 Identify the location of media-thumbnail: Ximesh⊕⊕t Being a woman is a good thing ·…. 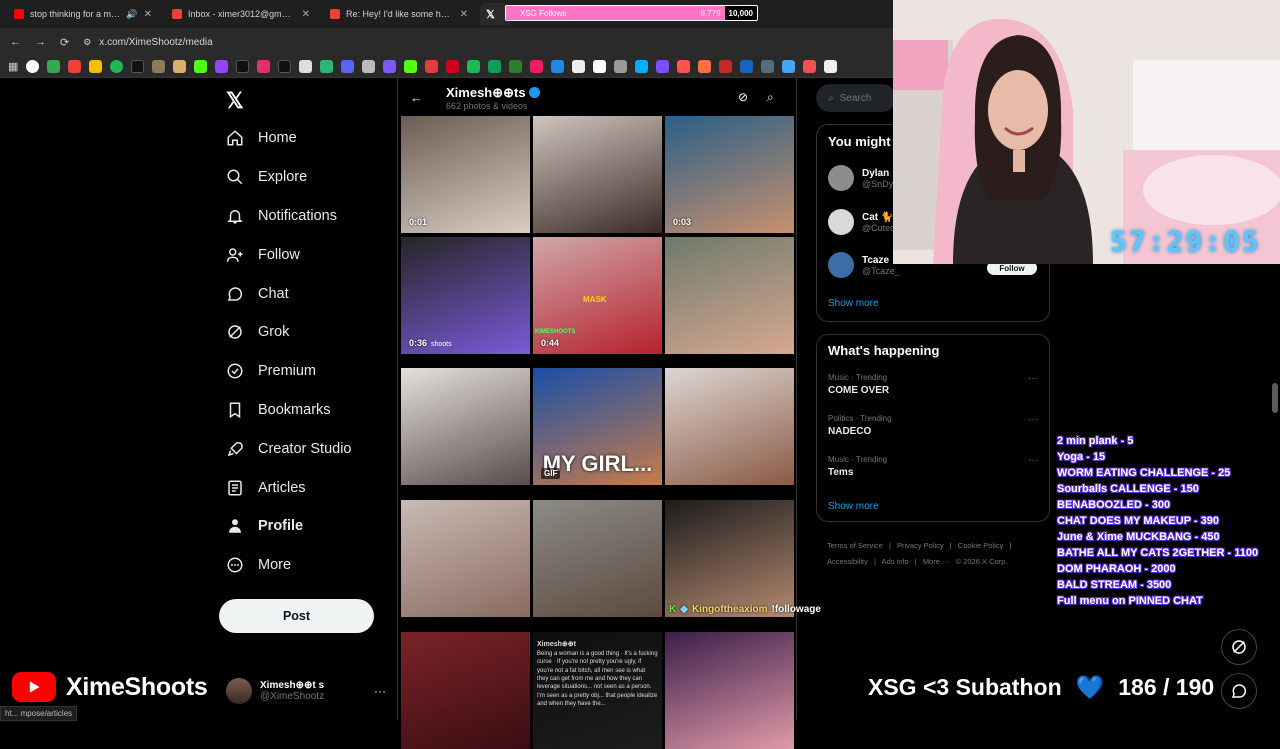
(597, 690).